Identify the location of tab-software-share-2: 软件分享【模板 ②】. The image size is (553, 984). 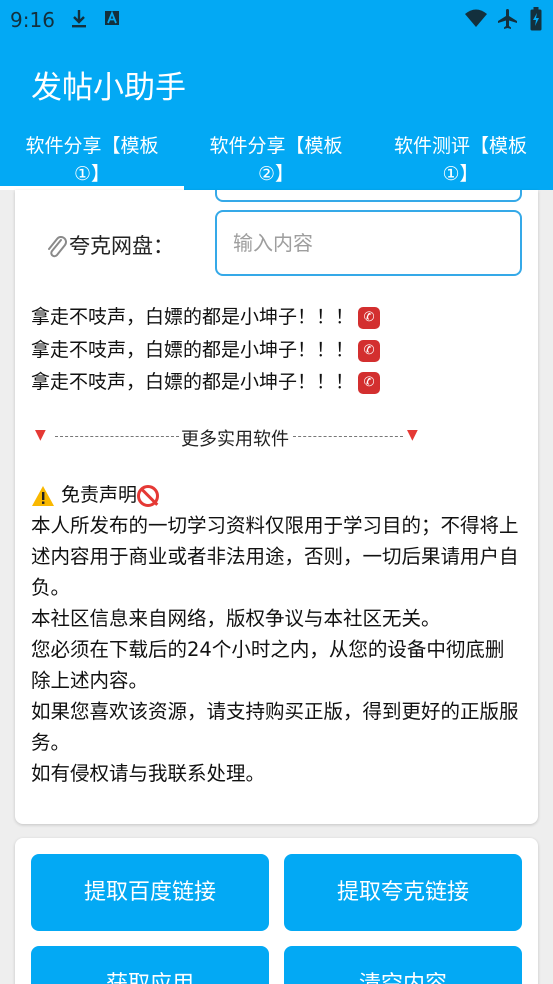
(276, 158).